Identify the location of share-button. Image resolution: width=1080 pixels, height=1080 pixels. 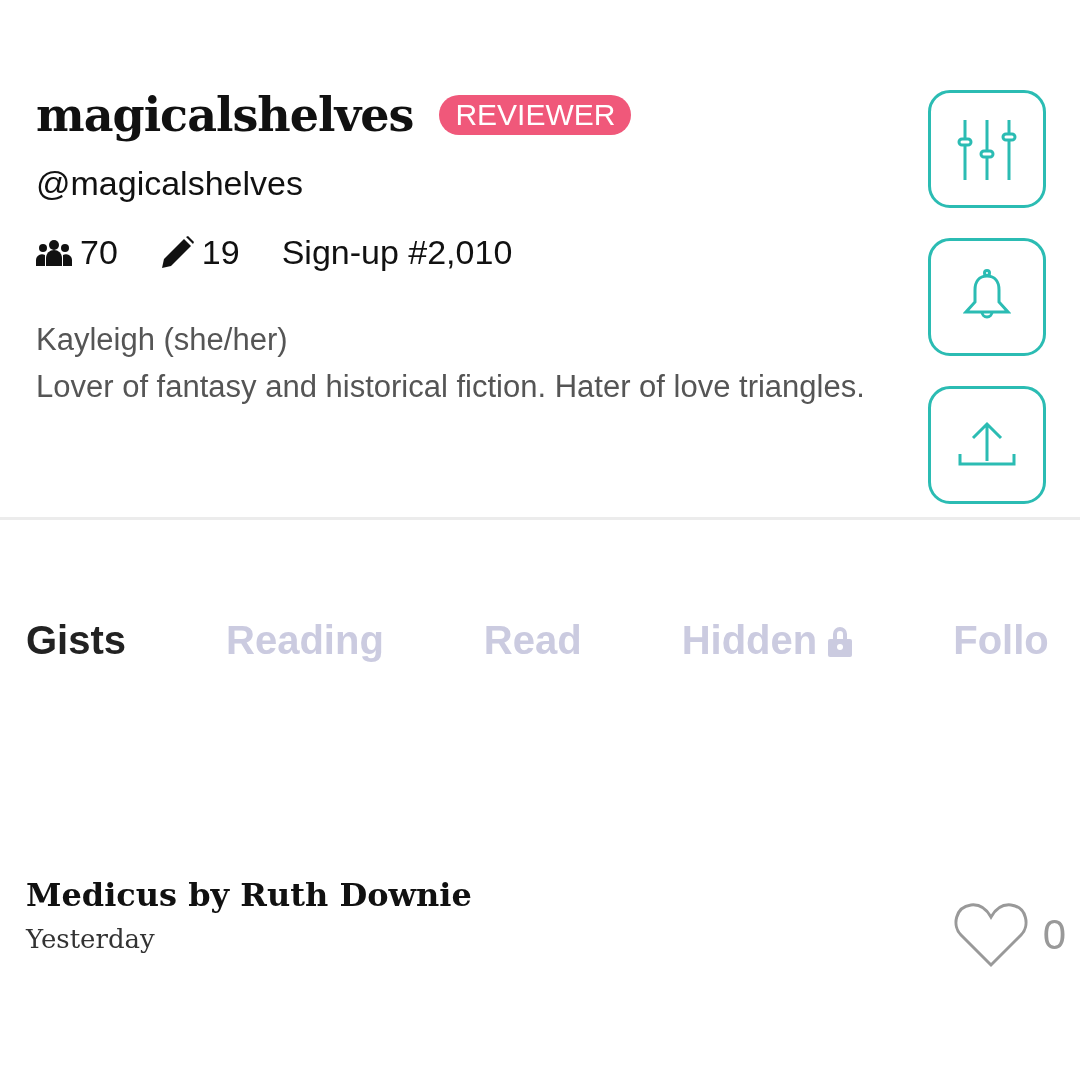
(987, 445).